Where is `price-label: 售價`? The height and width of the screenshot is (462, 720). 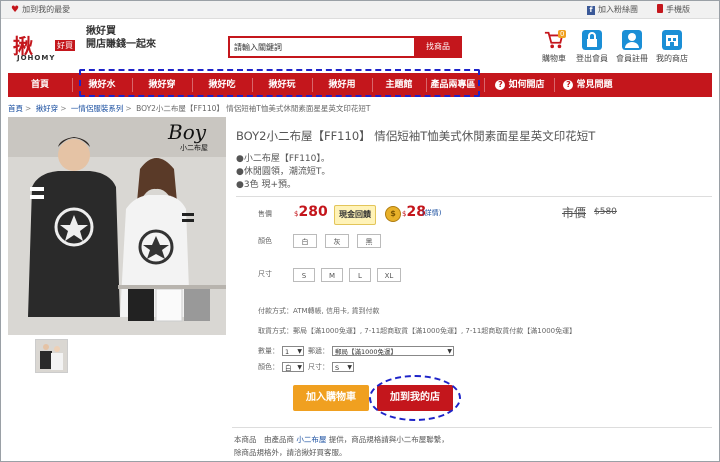 price-label: 售價 is located at coordinates (265, 214).